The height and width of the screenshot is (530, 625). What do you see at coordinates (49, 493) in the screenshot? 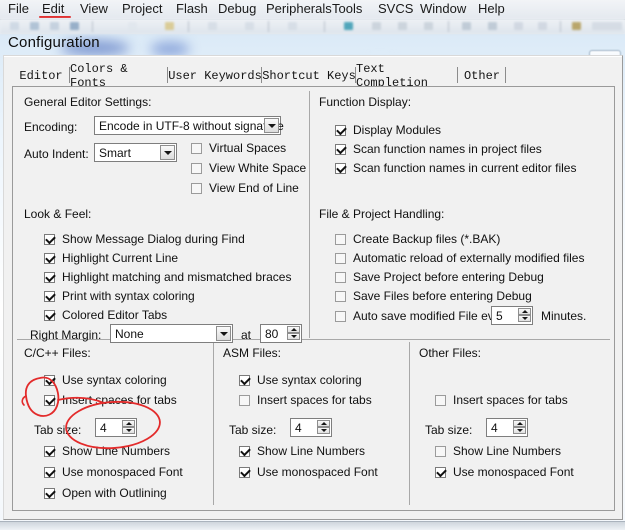
I see `checkbox-c-open-with-outlining` at bounding box center [49, 493].